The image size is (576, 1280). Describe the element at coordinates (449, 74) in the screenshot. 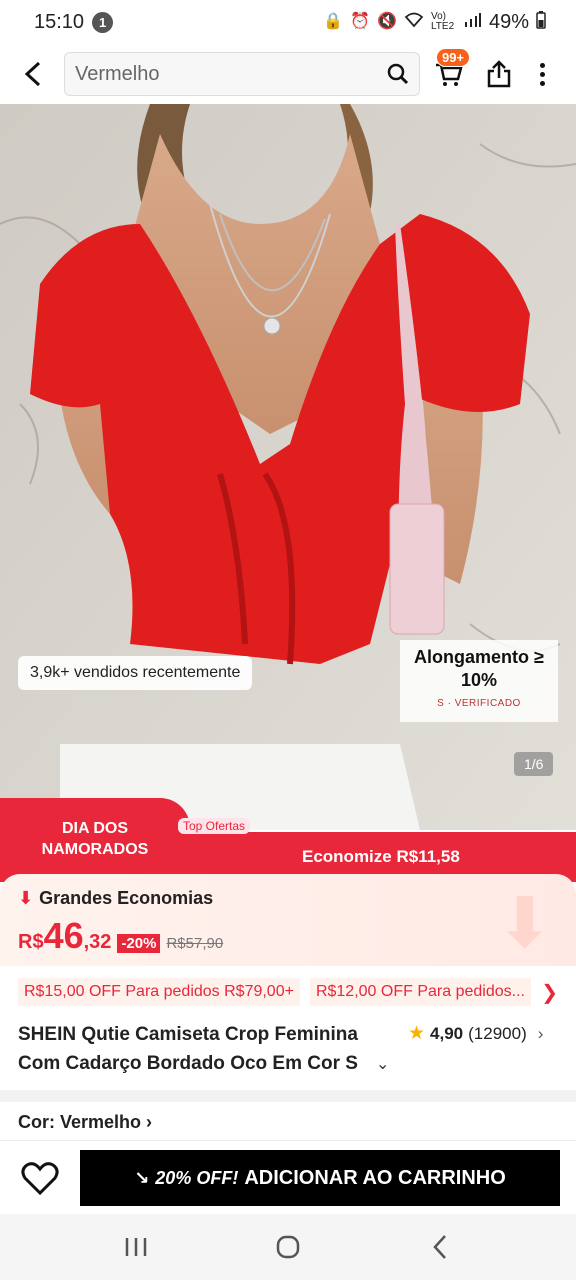

I see `cart-button: 99+` at that location.